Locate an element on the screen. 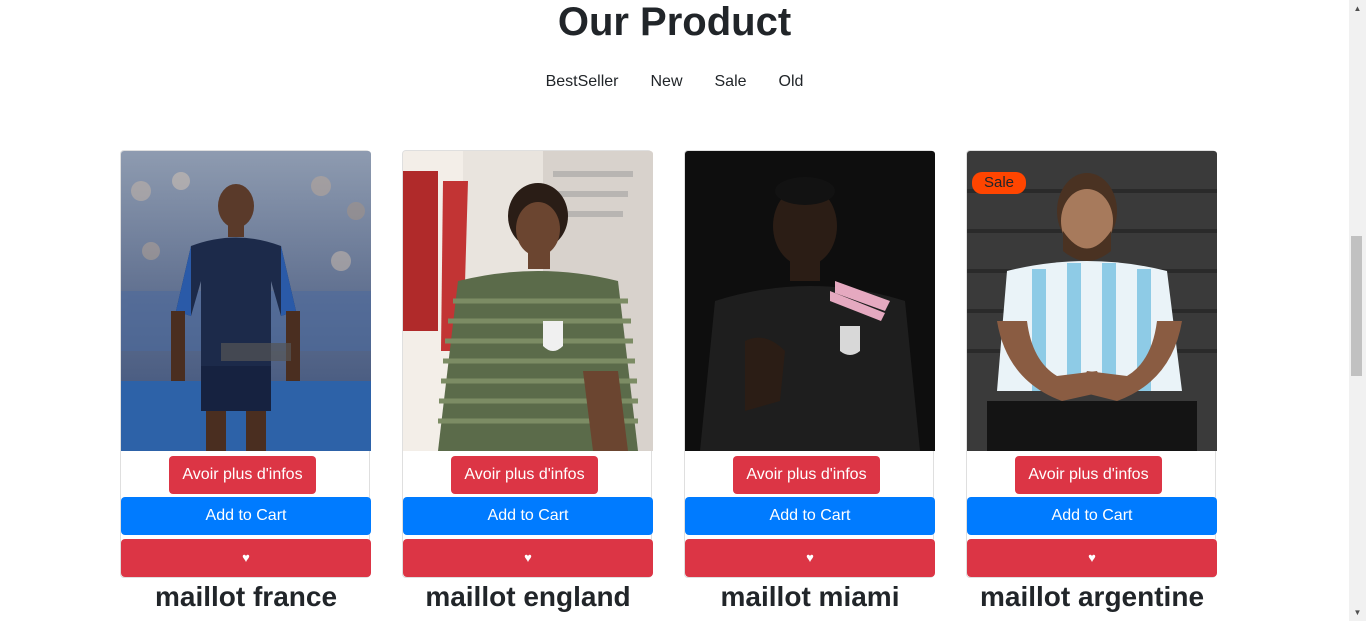 The height and width of the screenshot is (621, 1366). filter-old: Old is located at coordinates (791, 82).